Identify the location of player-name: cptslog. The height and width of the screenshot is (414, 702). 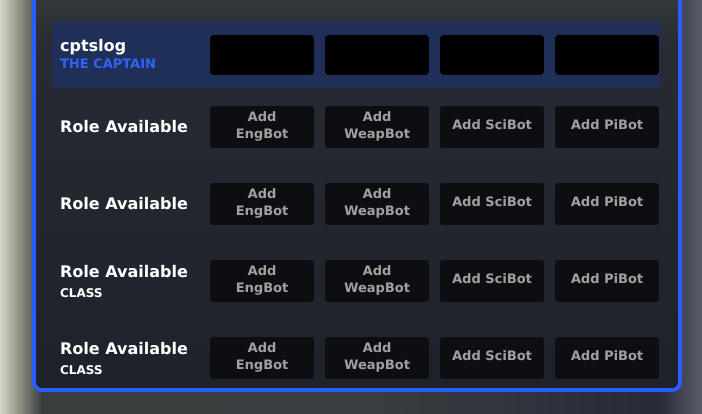
(94, 45).